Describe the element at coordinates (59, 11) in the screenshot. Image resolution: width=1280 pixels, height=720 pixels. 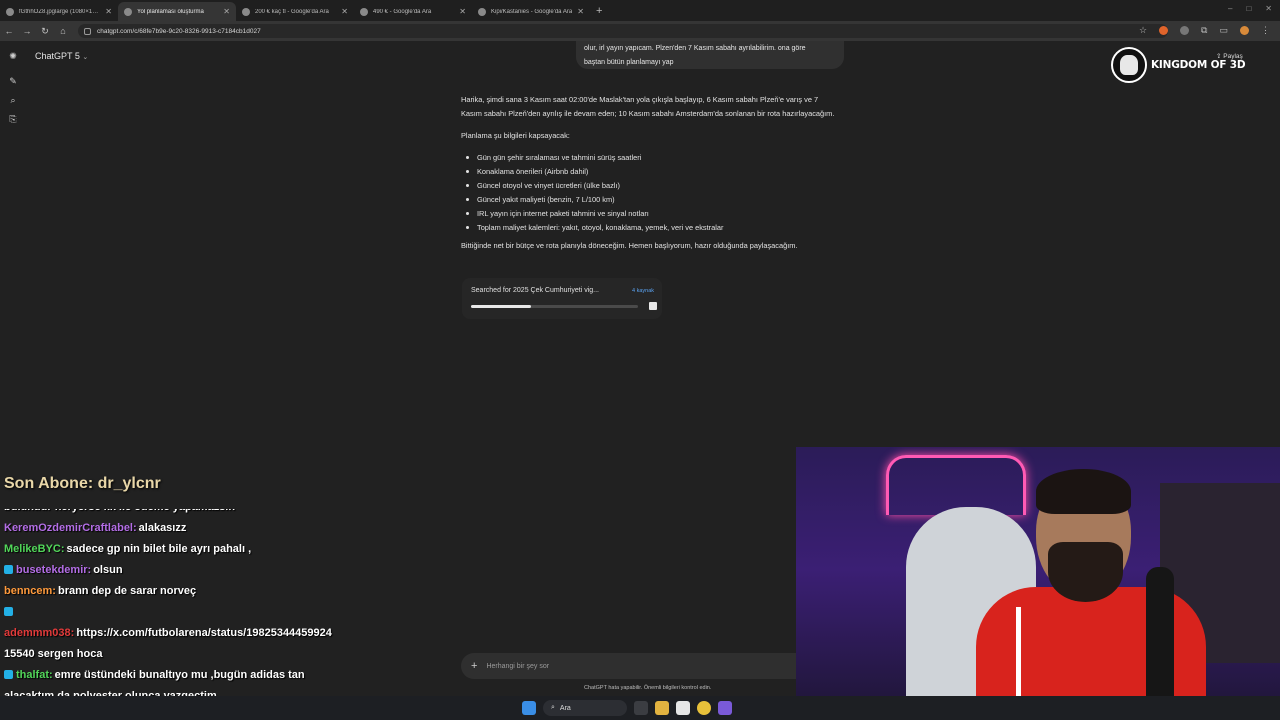
I see `browser-tab: fGthhOZ8.jpglarge (1080×1350) ✕` at that location.